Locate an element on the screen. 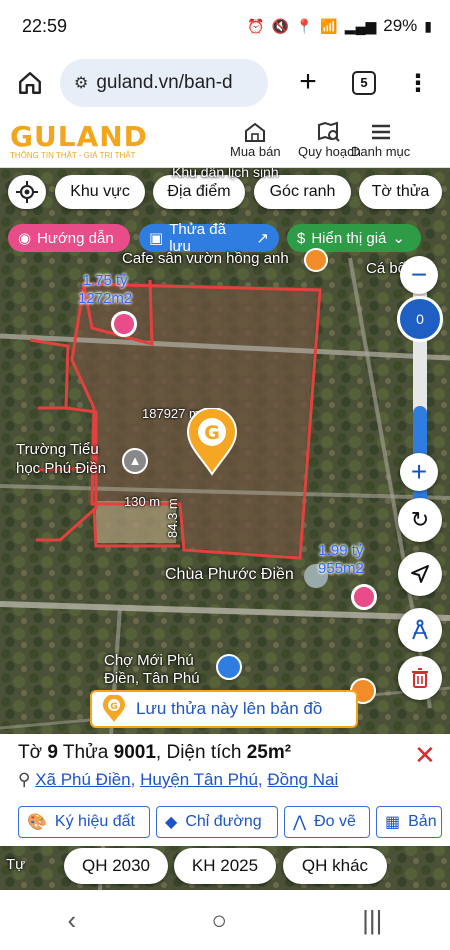 Image resolution: width=450 pixels, height=950 pixels. plan-other-button: QH khác is located at coordinates (335, 866).